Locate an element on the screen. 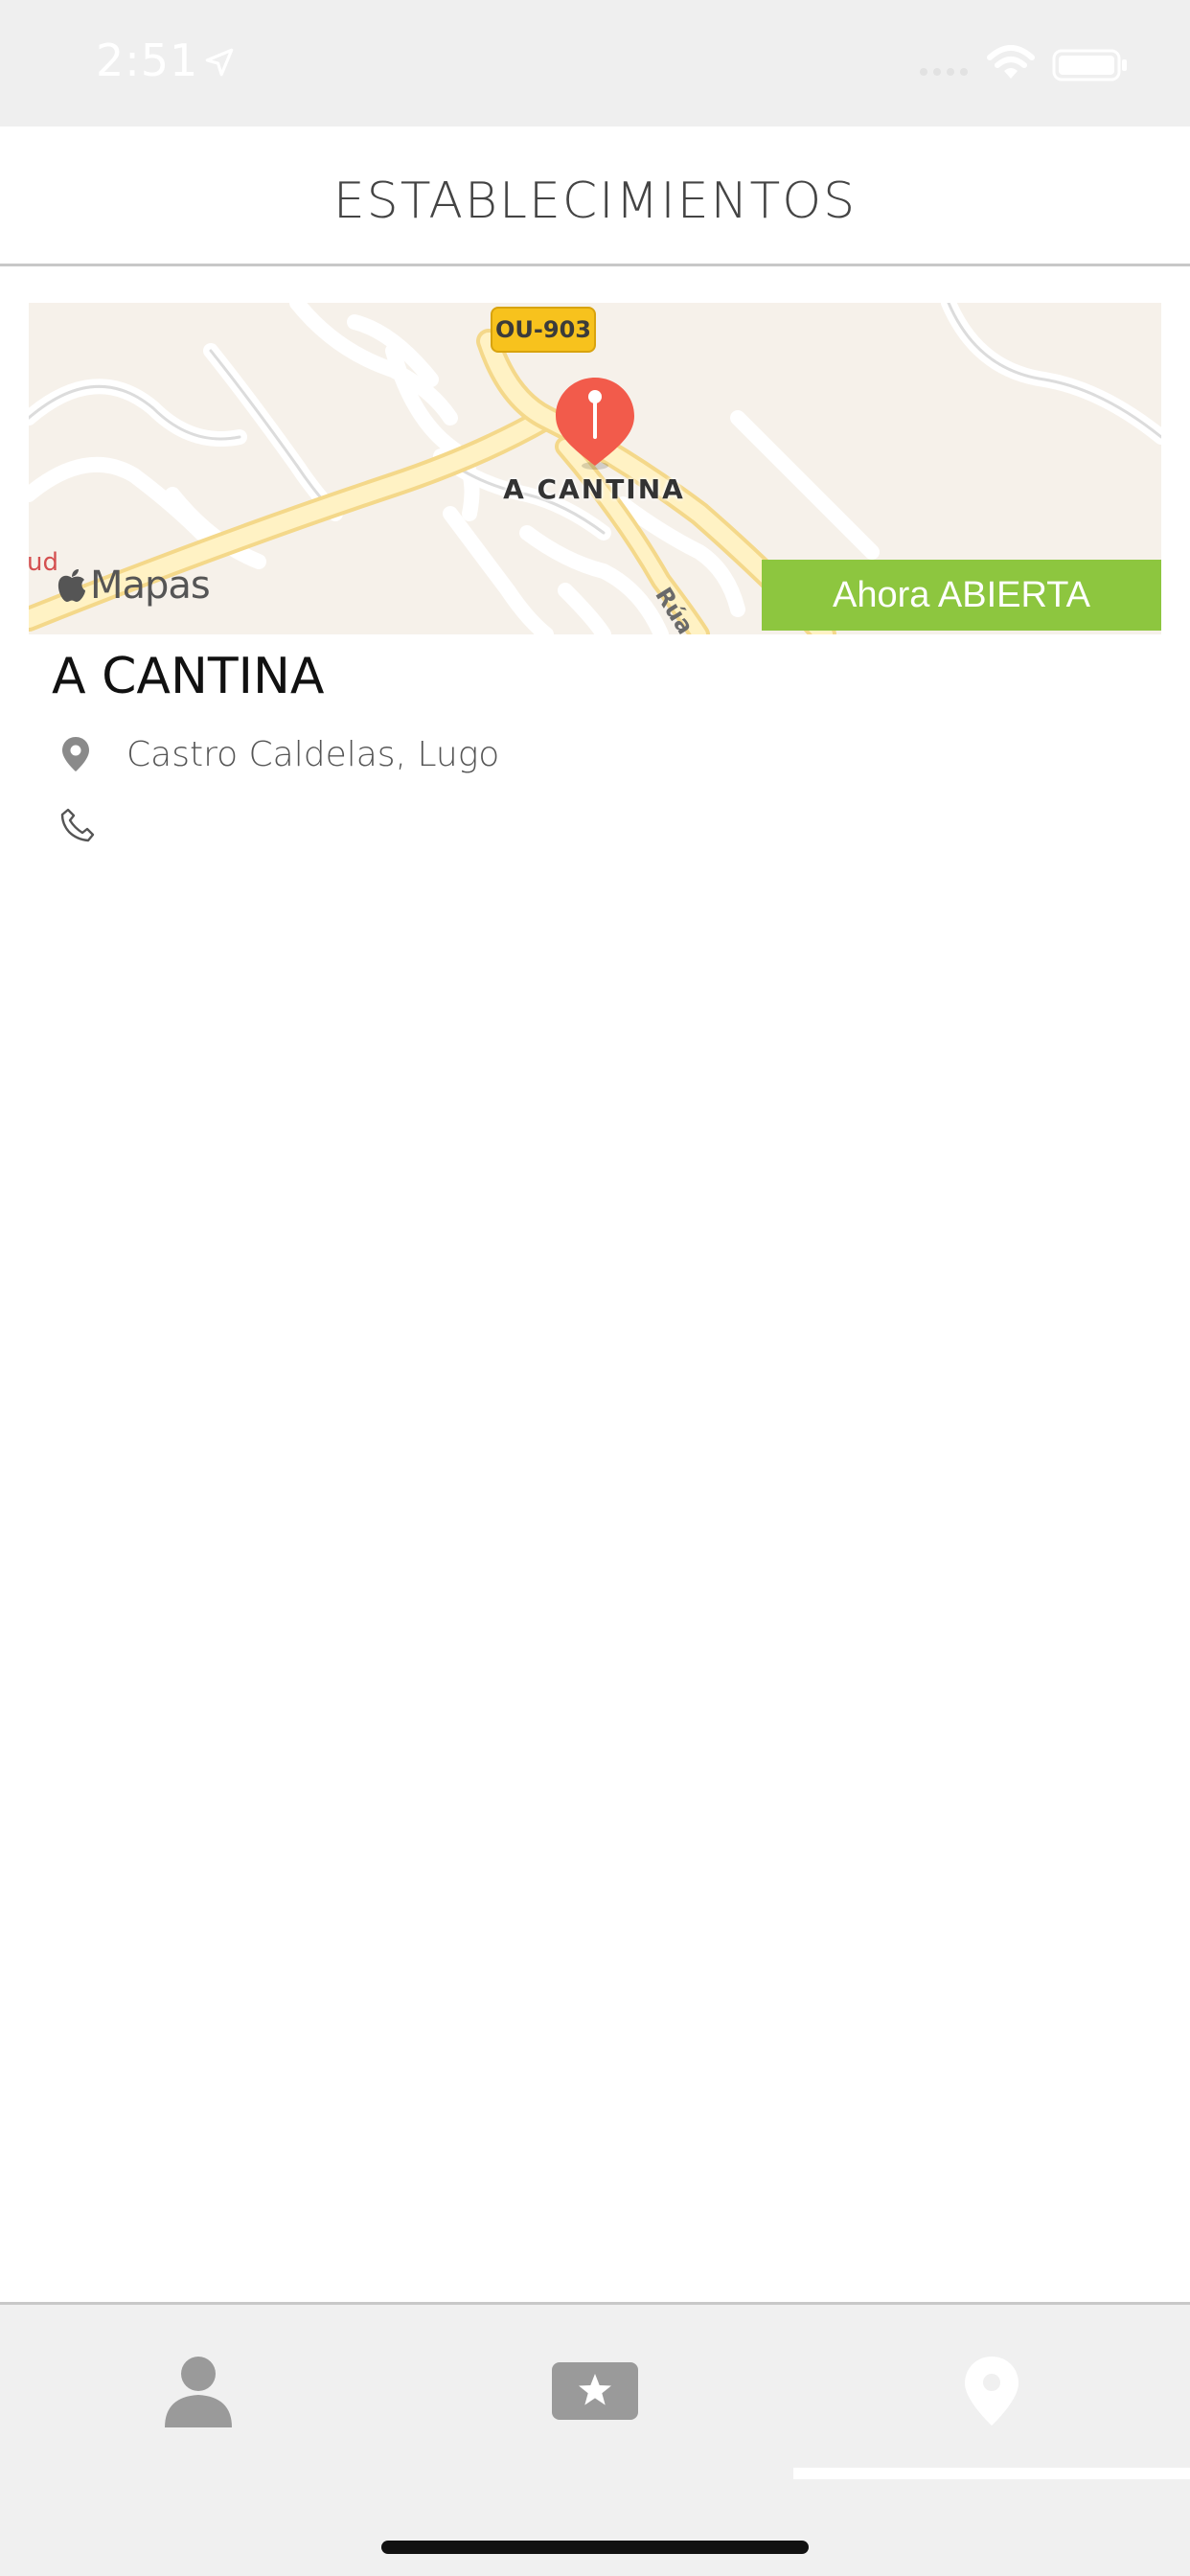  wifi-icon is located at coordinates (1011, 62).